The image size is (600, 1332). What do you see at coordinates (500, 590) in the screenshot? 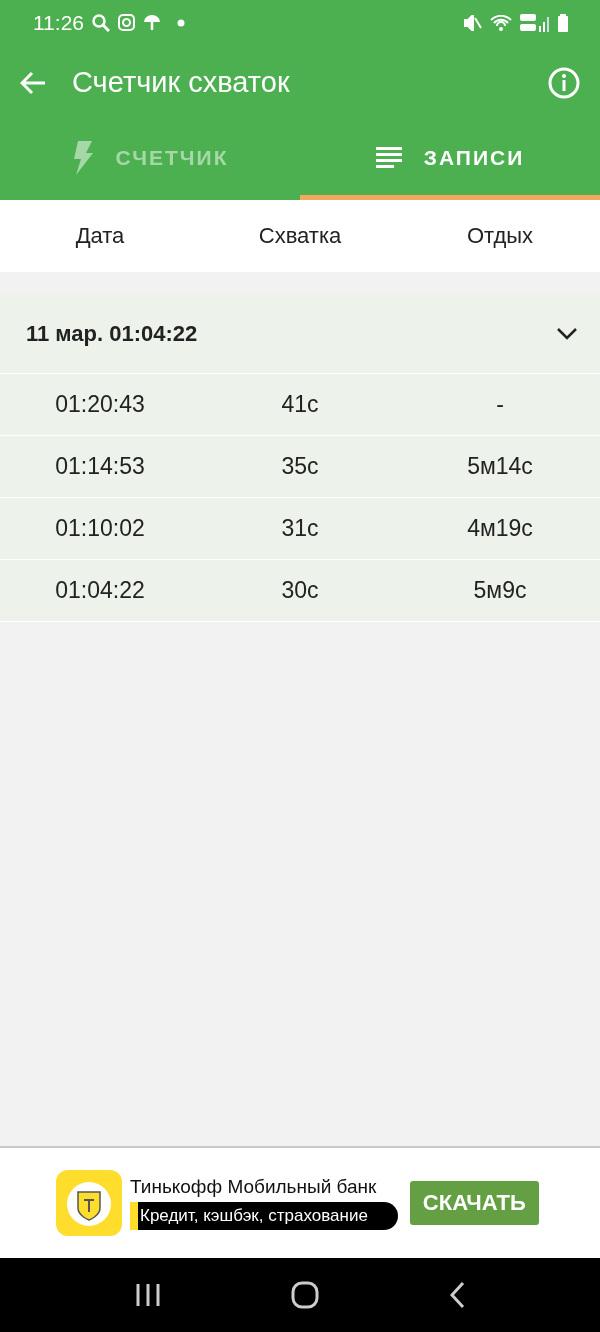
I see `table-cell-text: 5м9с` at bounding box center [500, 590].